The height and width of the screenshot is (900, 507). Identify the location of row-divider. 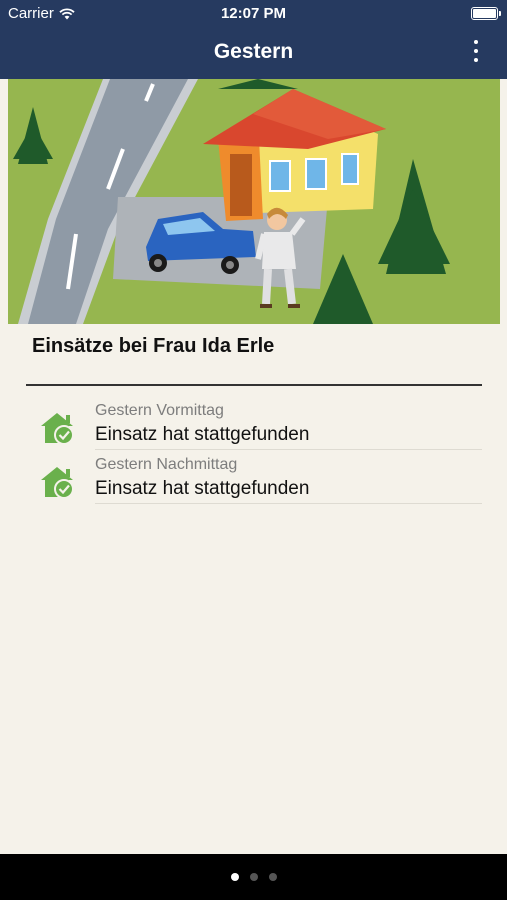
(288, 503).